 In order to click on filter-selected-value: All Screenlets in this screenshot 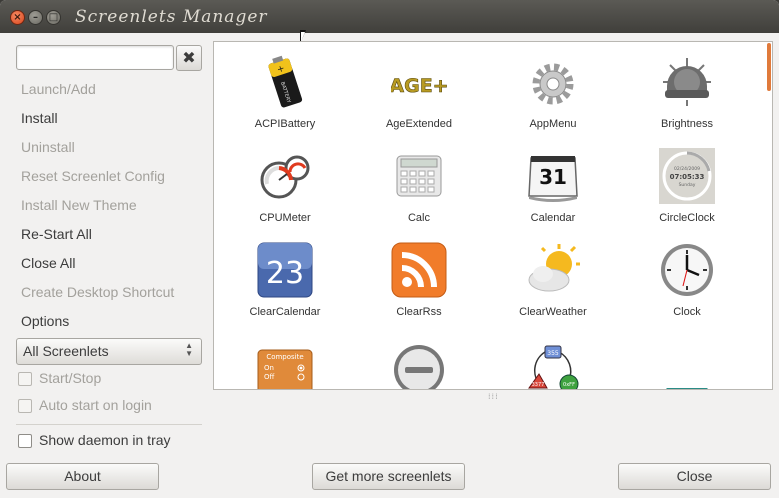, I will do `click(66, 351)`.